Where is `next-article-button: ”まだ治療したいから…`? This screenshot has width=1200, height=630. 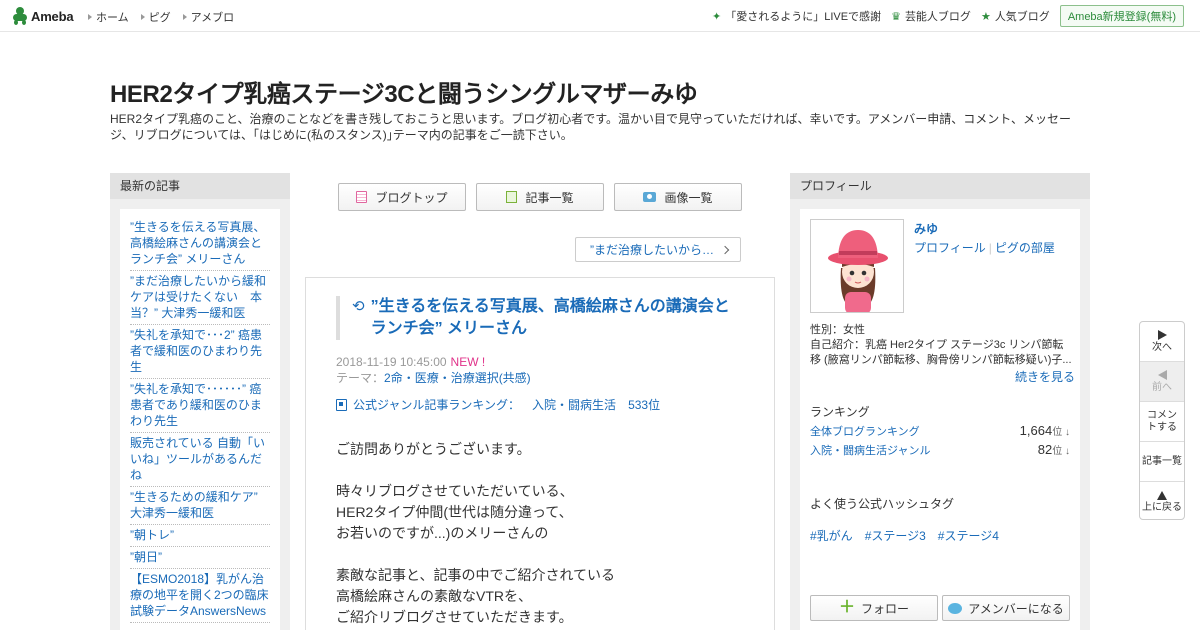 next-article-button: ”まだ治療したいから… is located at coordinates (658, 249).